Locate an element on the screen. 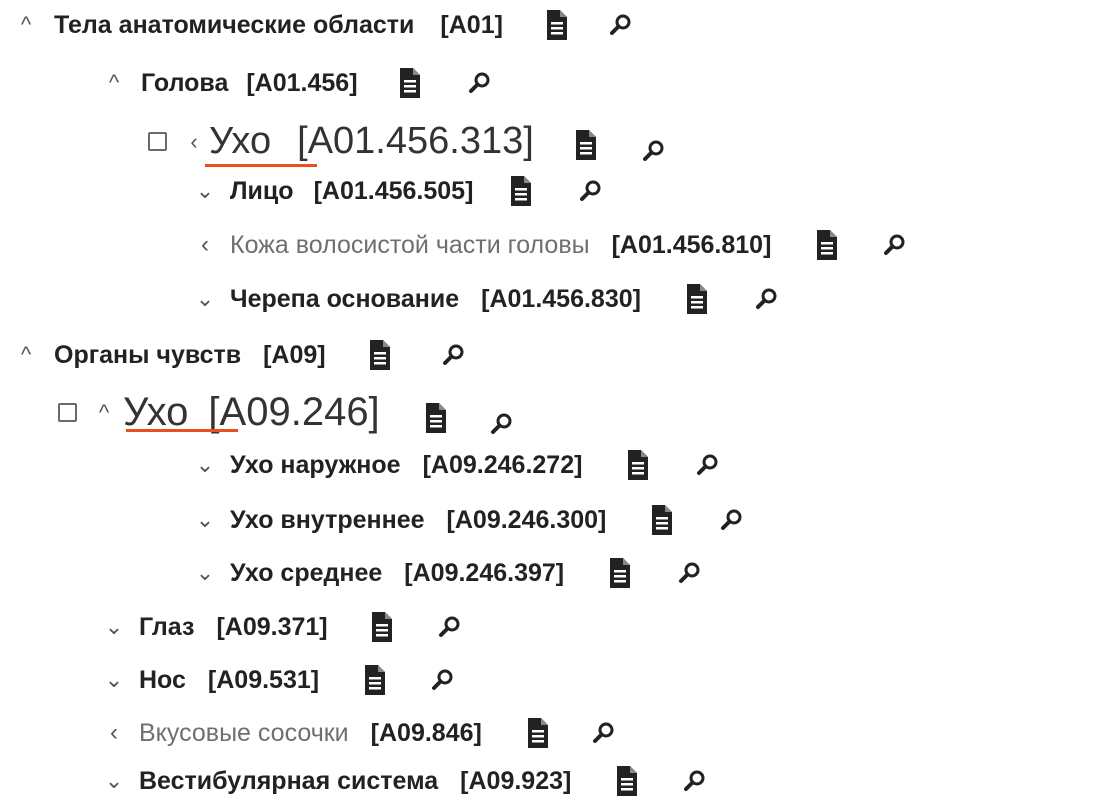  tree-row: ⌄ Лицо [A01.456.505] is located at coordinates (398, 191).